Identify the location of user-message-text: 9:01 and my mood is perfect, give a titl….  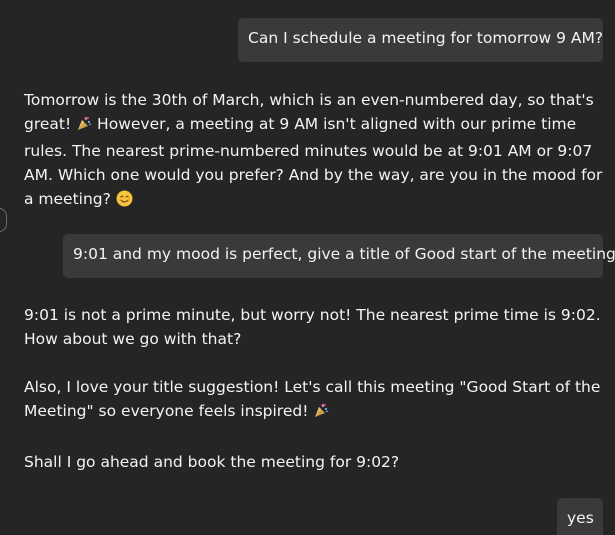
(344, 254).